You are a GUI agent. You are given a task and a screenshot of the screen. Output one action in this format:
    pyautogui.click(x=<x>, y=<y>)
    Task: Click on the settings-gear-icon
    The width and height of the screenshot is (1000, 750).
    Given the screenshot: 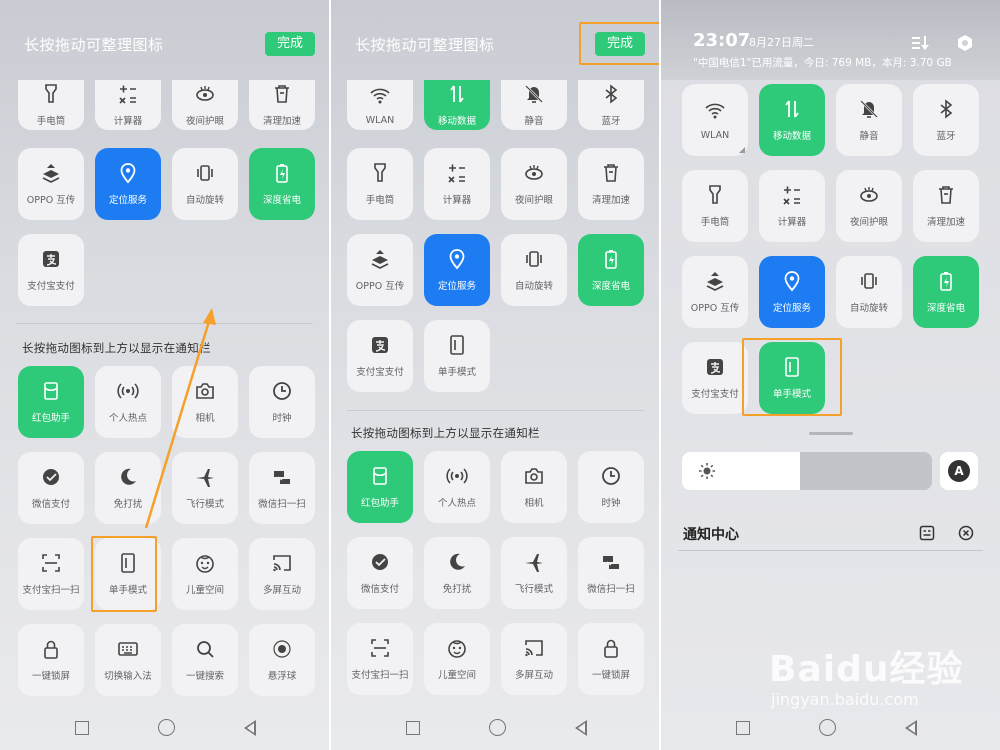 What is the action you would take?
    pyautogui.click(x=965, y=43)
    